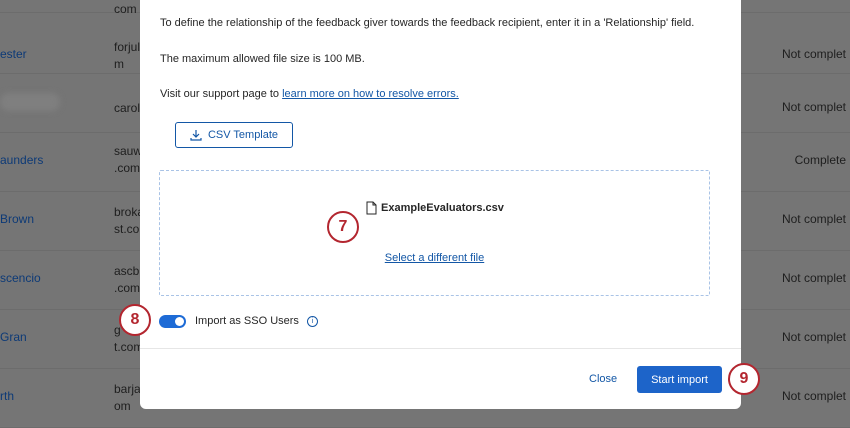 The height and width of the screenshot is (428, 850). What do you see at coordinates (442, 208) in the screenshot?
I see `file-name-text: ExampleEvaluators.csv` at bounding box center [442, 208].